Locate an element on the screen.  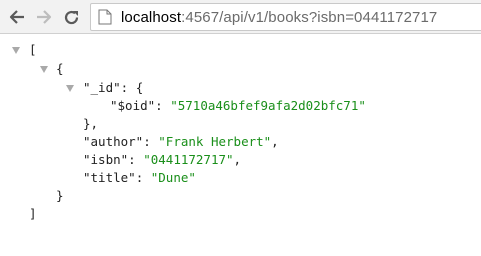
collapse-array-toggle-icon is located at coordinates (16, 50).